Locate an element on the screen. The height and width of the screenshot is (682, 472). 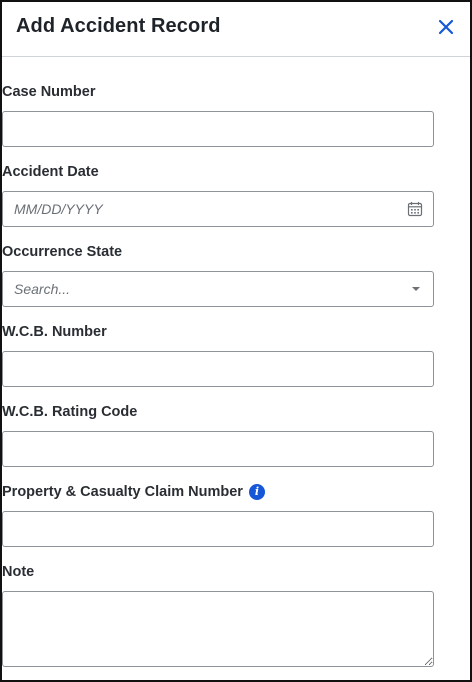
case-number-input is located at coordinates (218, 129).